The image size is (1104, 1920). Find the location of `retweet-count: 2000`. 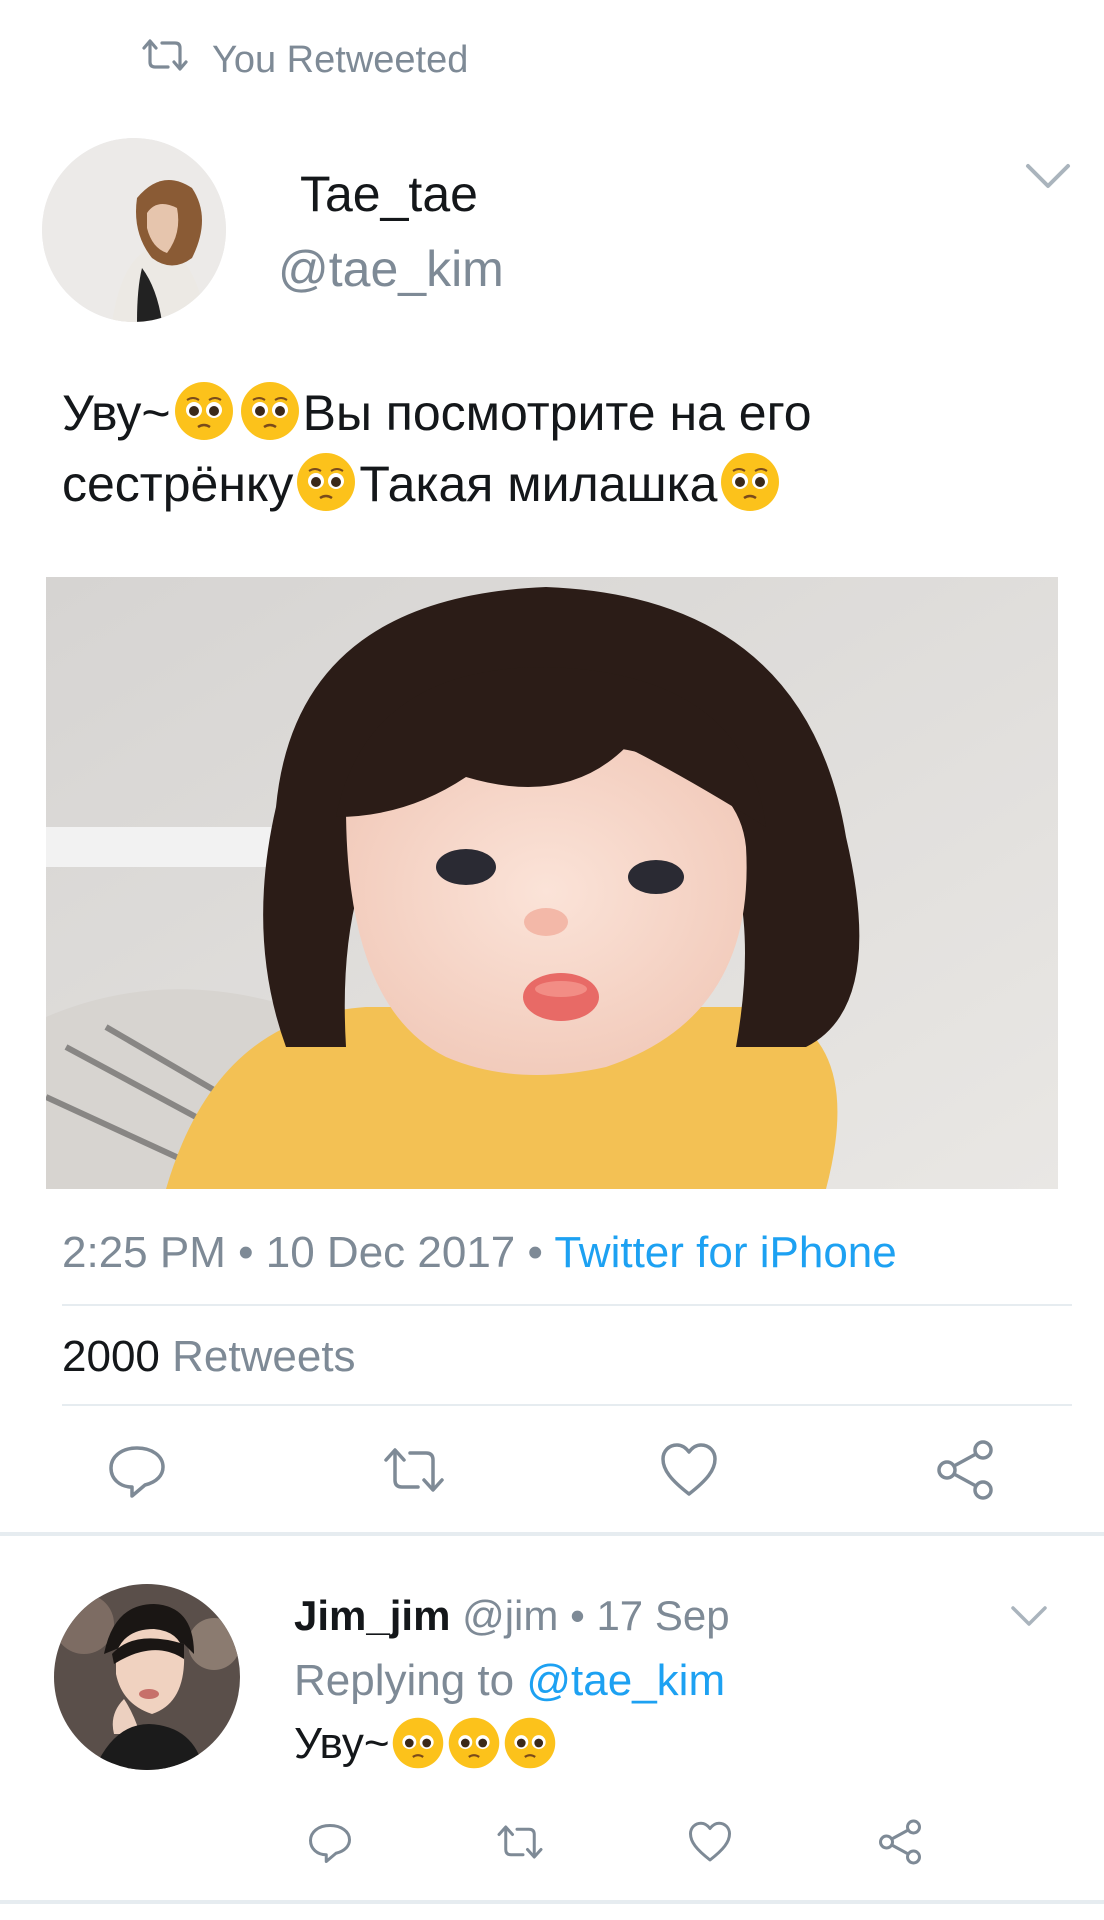

retweet-count: 2000 is located at coordinates (111, 1356).